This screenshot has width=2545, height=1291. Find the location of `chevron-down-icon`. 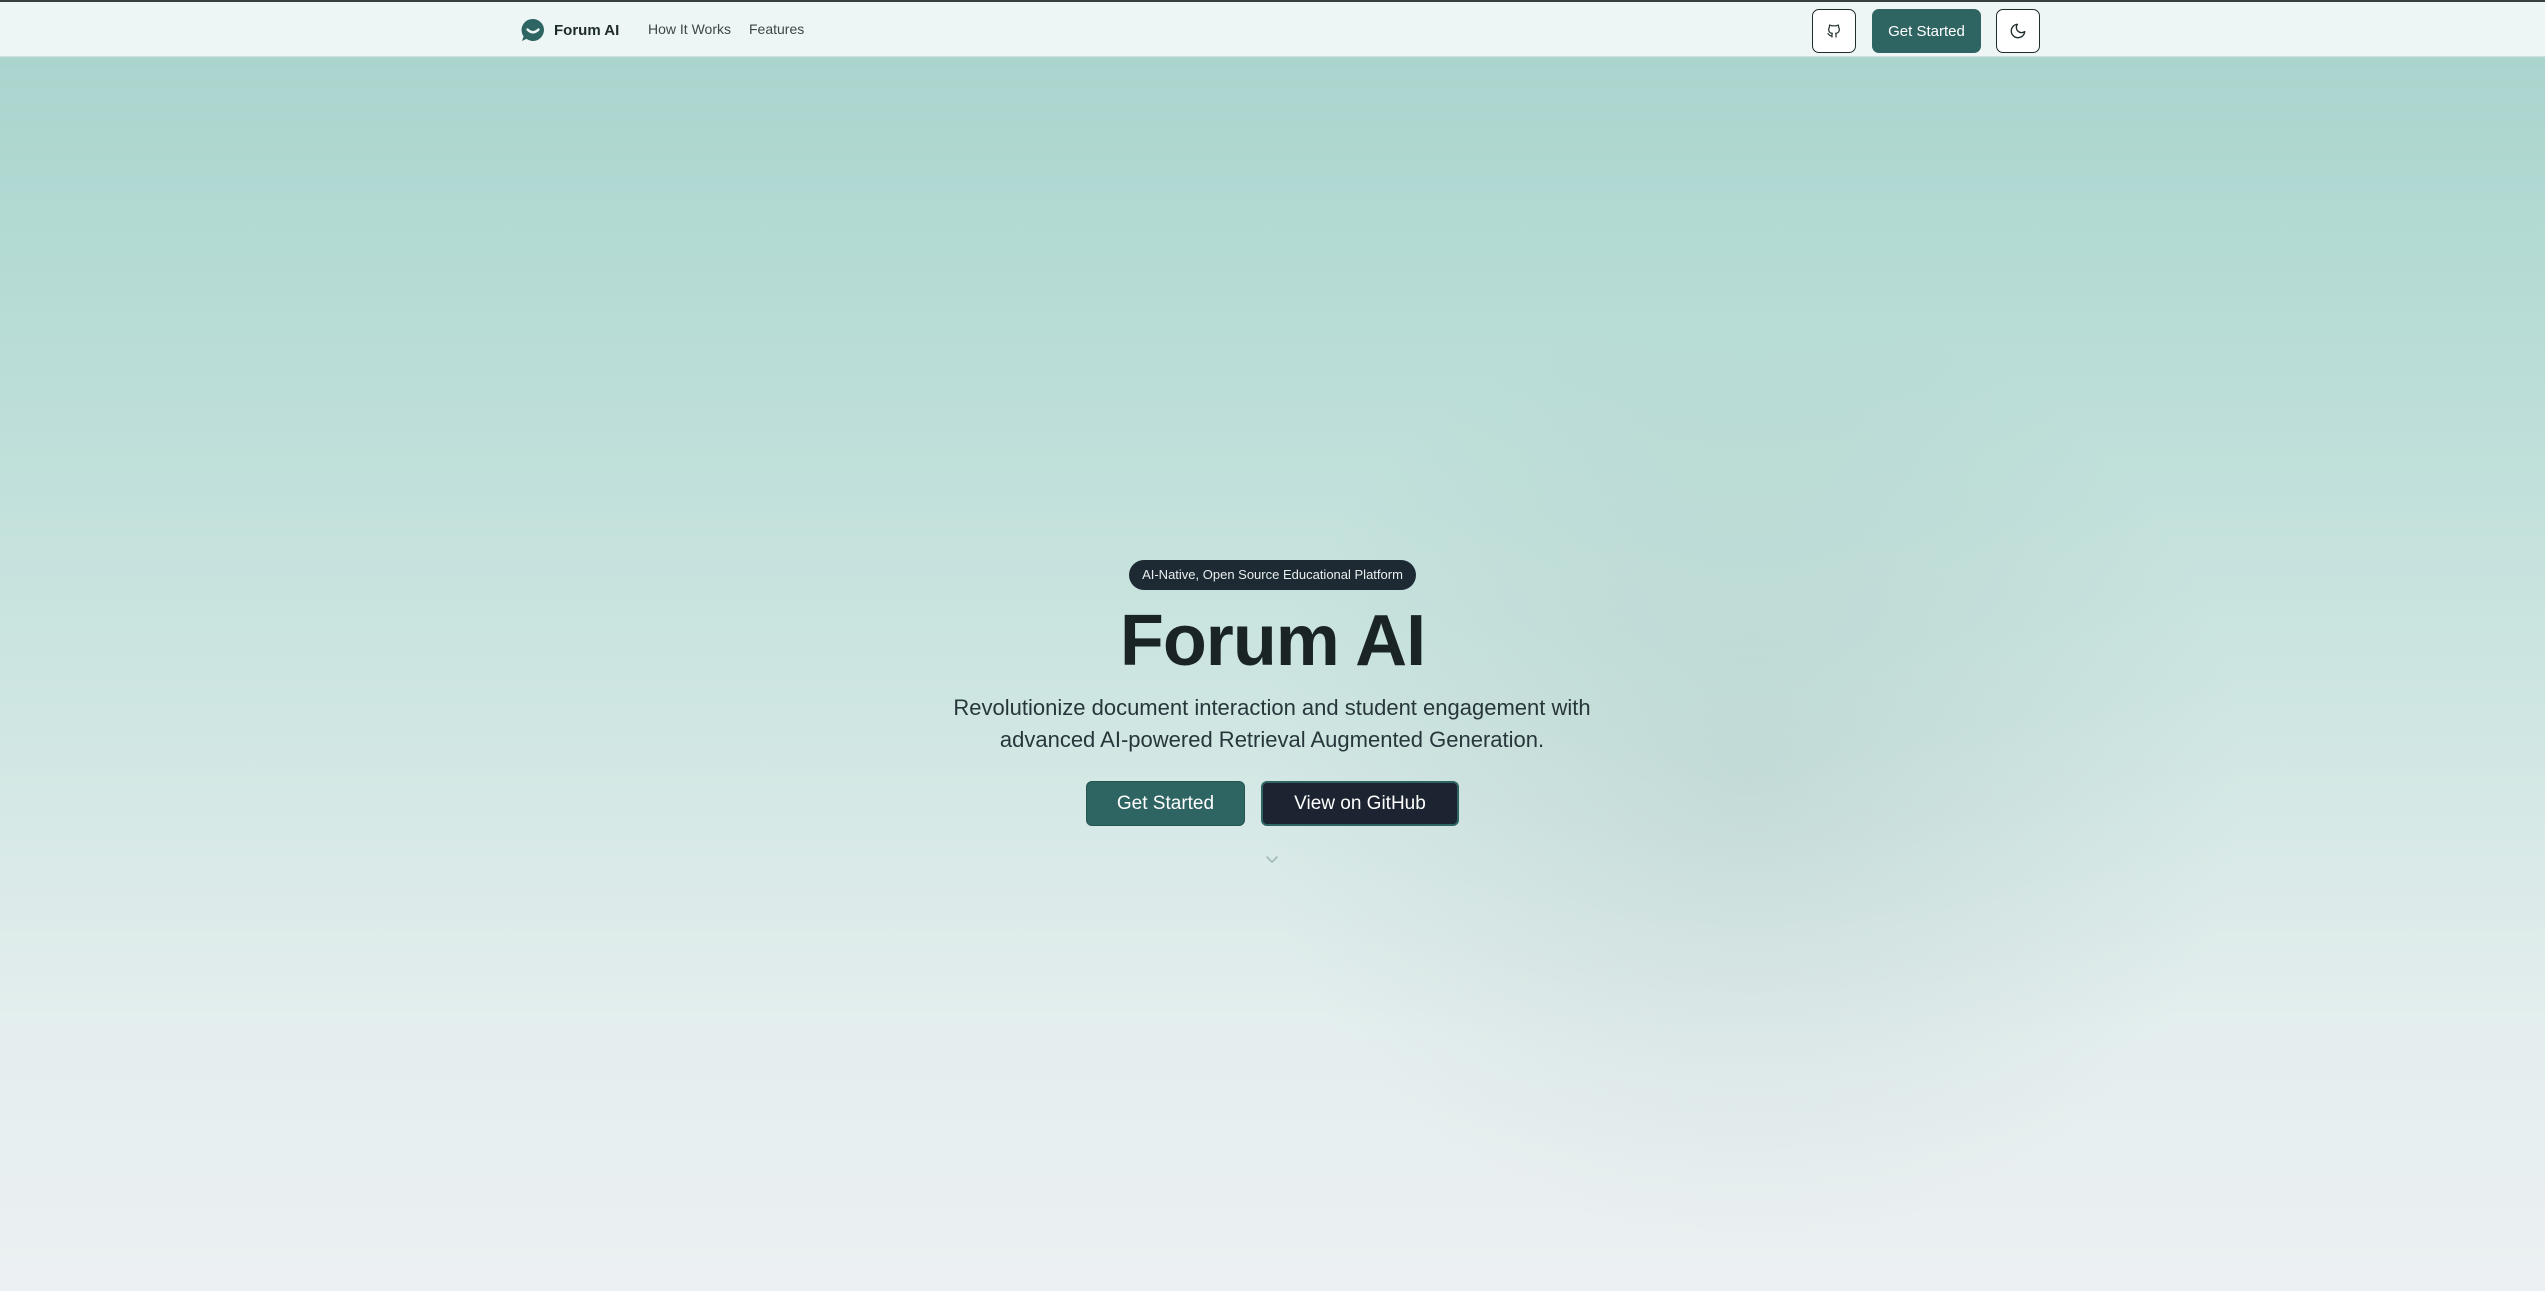

chevron-down-icon is located at coordinates (1272, 860).